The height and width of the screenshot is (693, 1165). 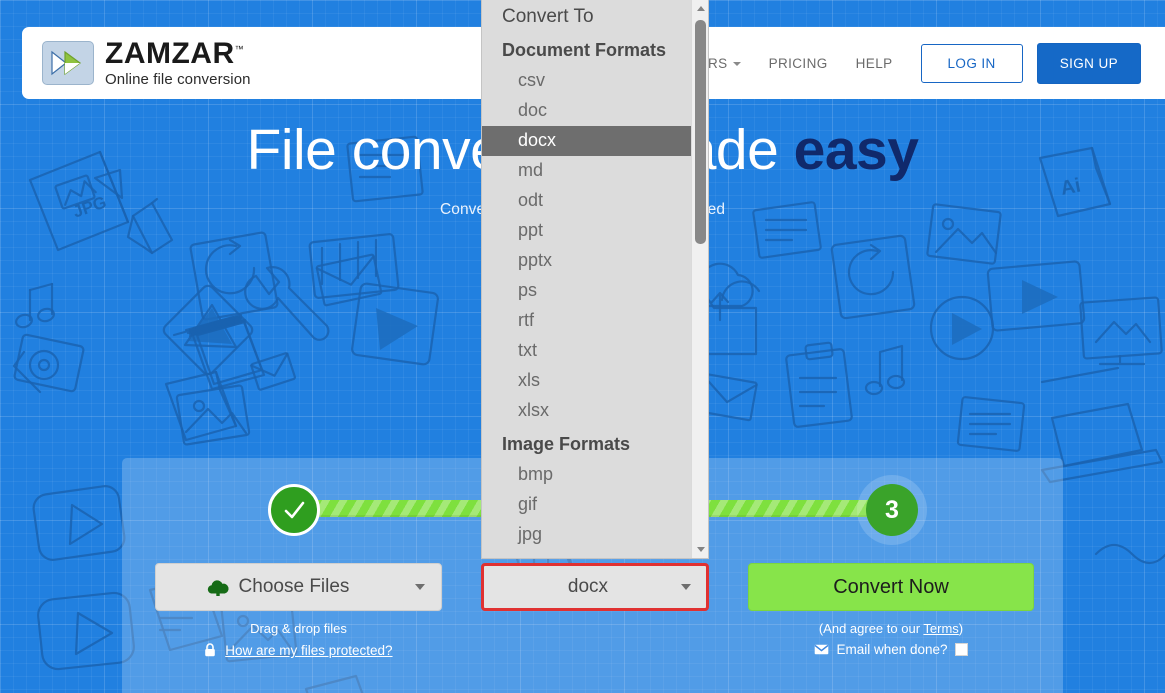 What do you see at coordinates (566, 444) in the screenshot?
I see `dropdown-group-image-formats: Image Formats` at bounding box center [566, 444].